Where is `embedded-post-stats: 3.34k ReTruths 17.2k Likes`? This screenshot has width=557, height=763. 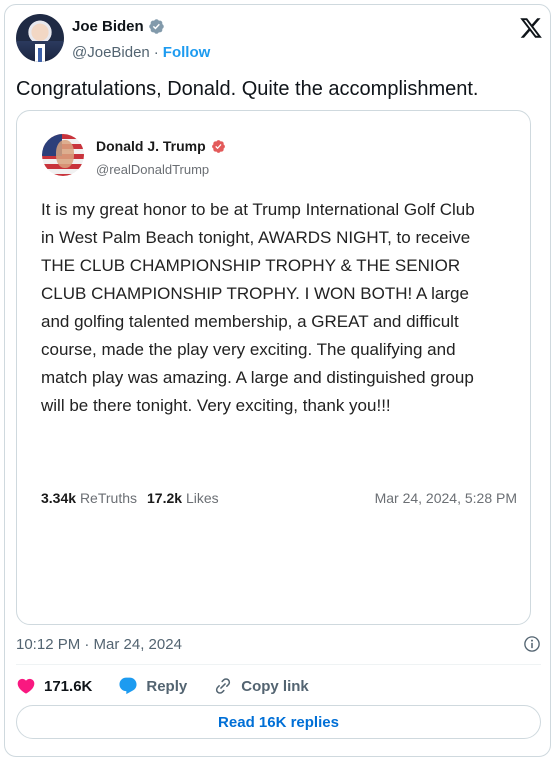
embedded-post-stats: 3.34k ReTruths 17.2k Likes is located at coordinates (130, 498).